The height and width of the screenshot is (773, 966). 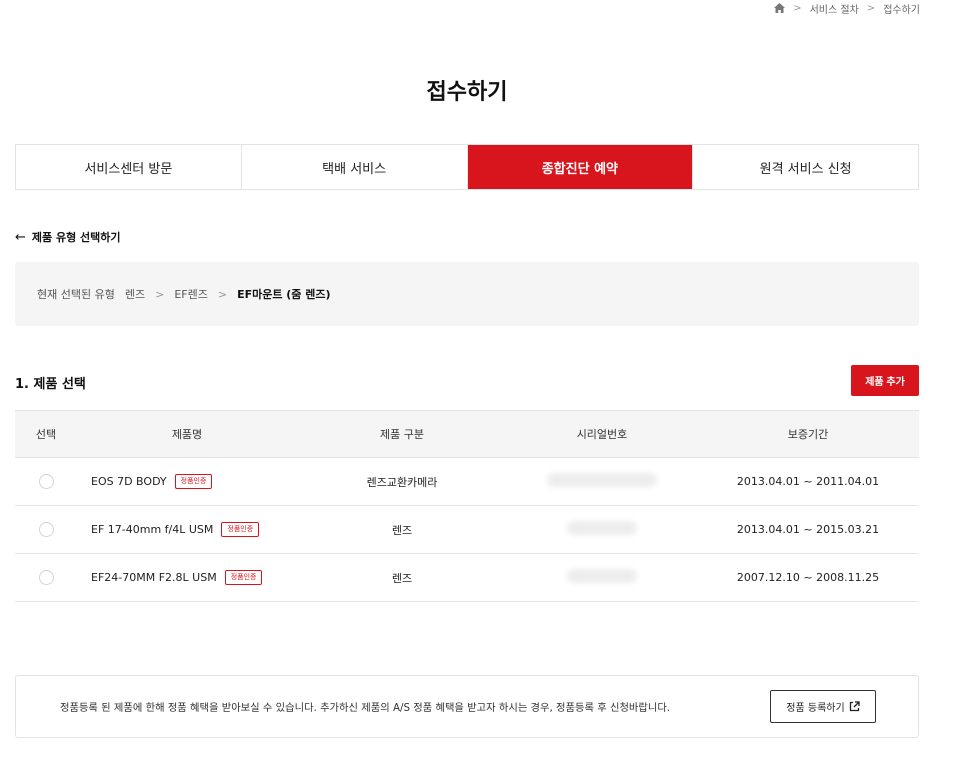 I want to click on page-title: 접수하기, so click(x=467, y=92).